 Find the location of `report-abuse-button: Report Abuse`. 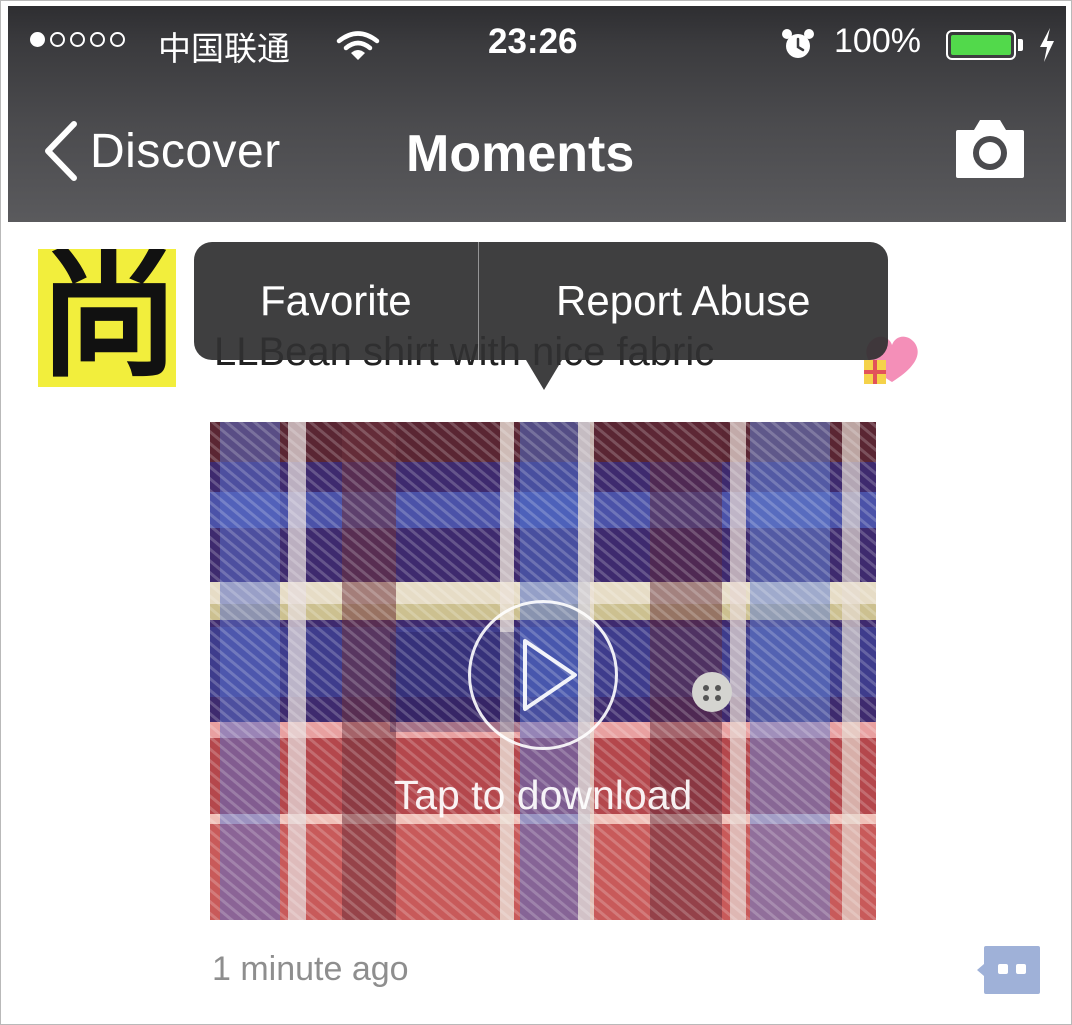

report-abuse-button: Report Abuse is located at coordinates (683, 301).